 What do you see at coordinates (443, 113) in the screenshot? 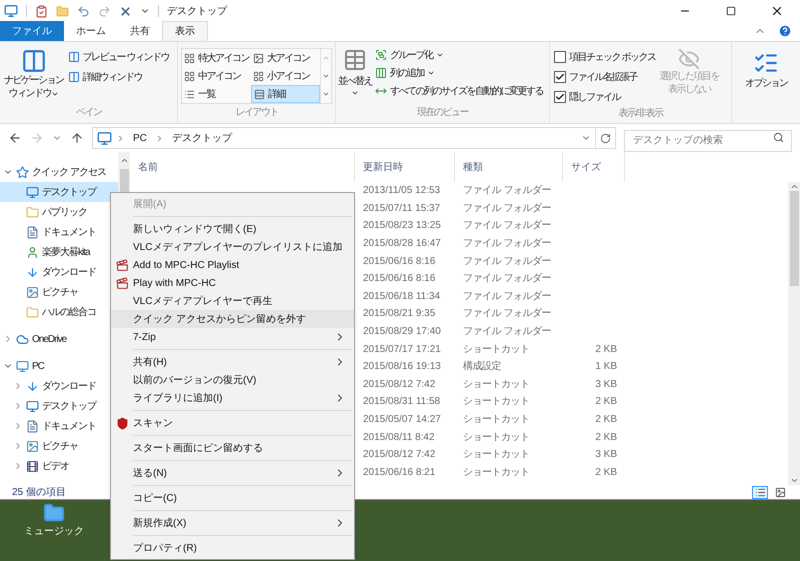
I see `group-title: 現在のビュー` at bounding box center [443, 113].